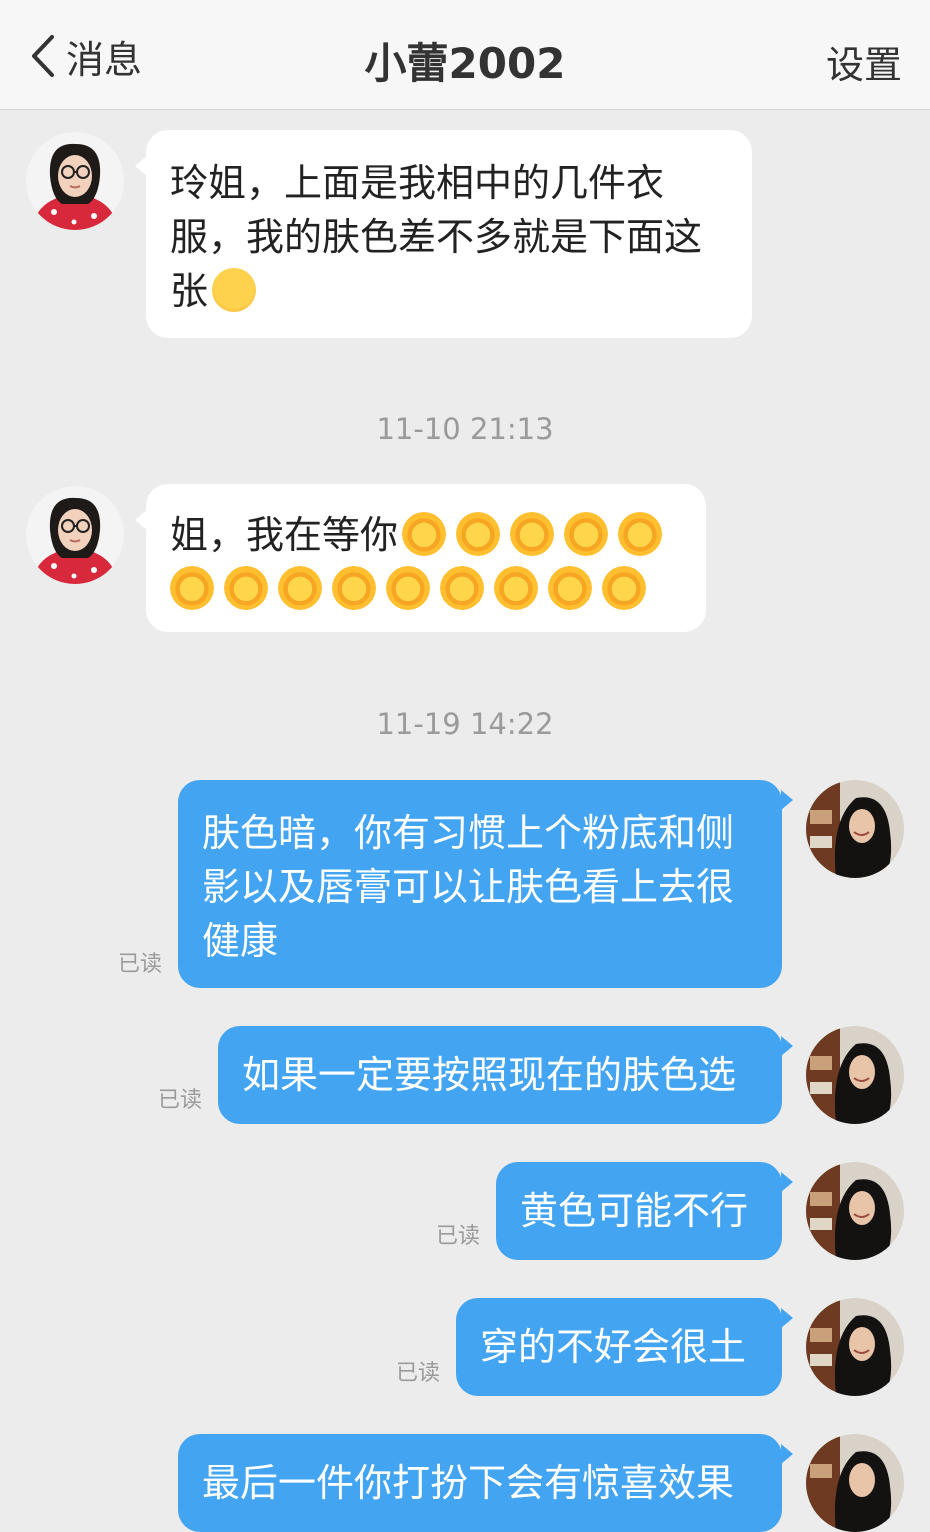 The height and width of the screenshot is (1532, 930). What do you see at coordinates (189, 291) in the screenshot?
I see `message-line: 张` at bounding box center [189, 291].